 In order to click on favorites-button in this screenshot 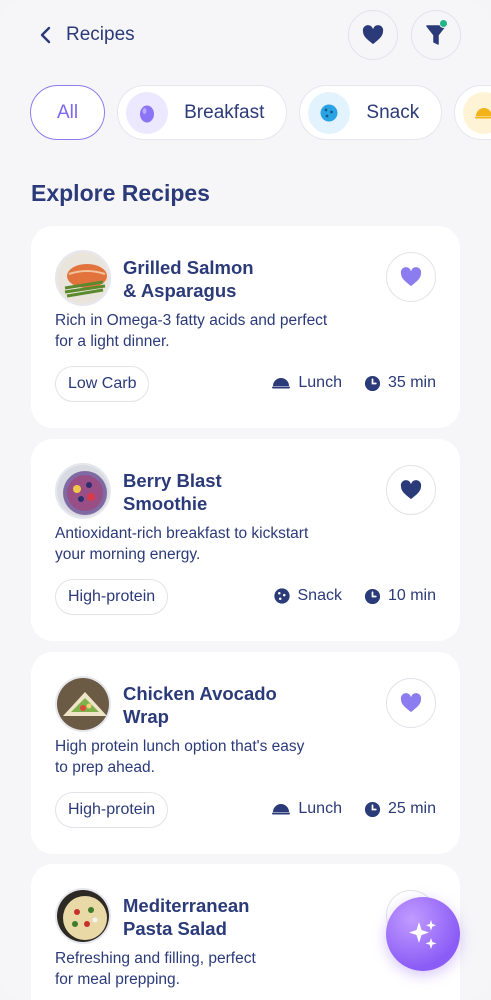, I will do `click(373, 35)`.